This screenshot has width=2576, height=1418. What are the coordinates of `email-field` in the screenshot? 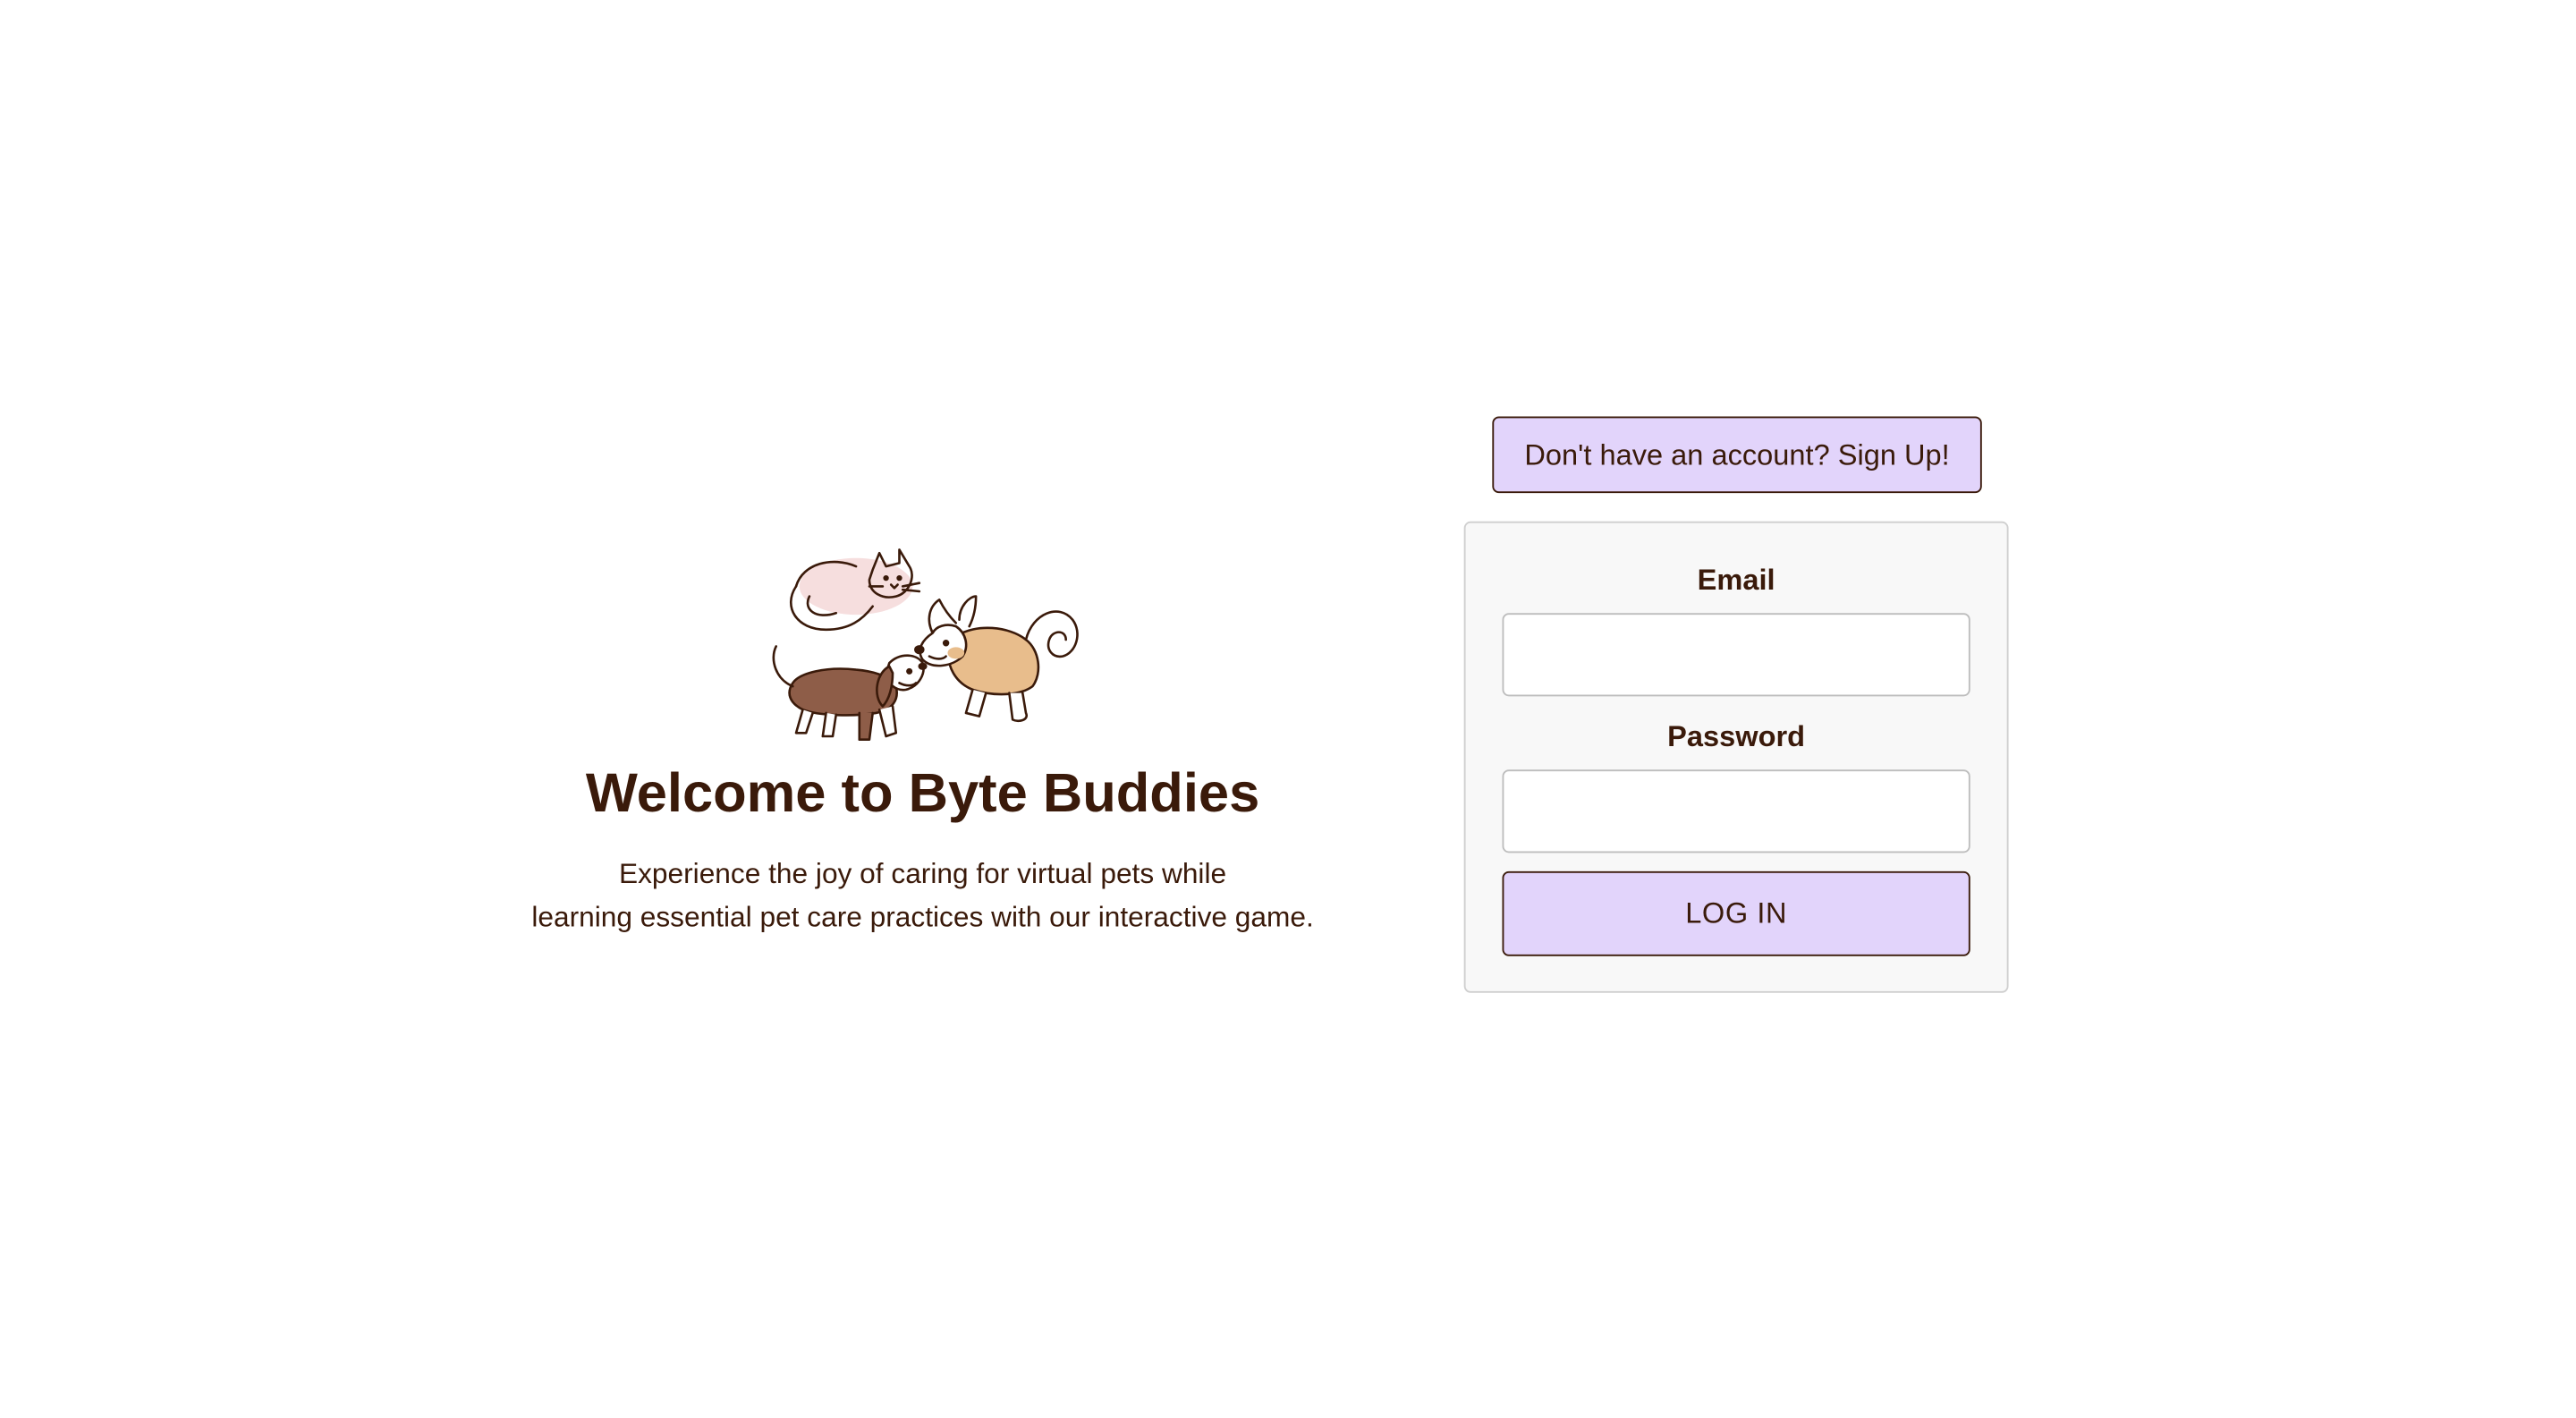 It's located at (1736, 655).